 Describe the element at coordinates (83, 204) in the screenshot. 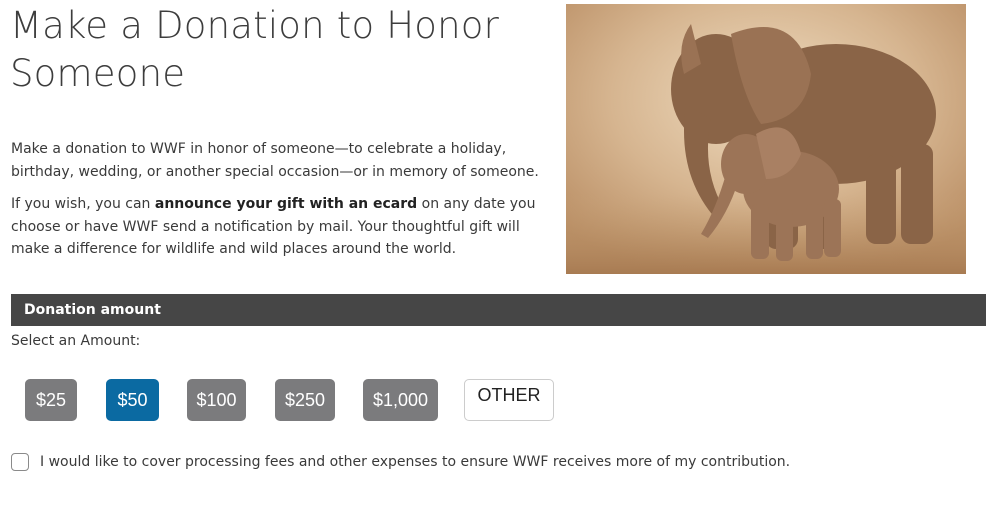

I see `ecard-prefix: If you wish, you can` at that location.